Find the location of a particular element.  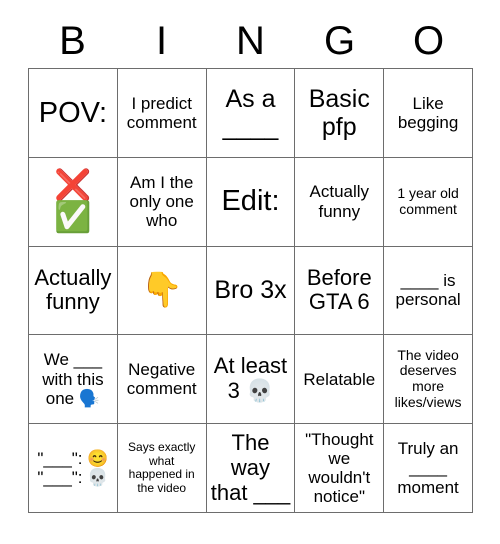

bingo-cell-text: At least 3 💀 is located at coordinates (253, 378).